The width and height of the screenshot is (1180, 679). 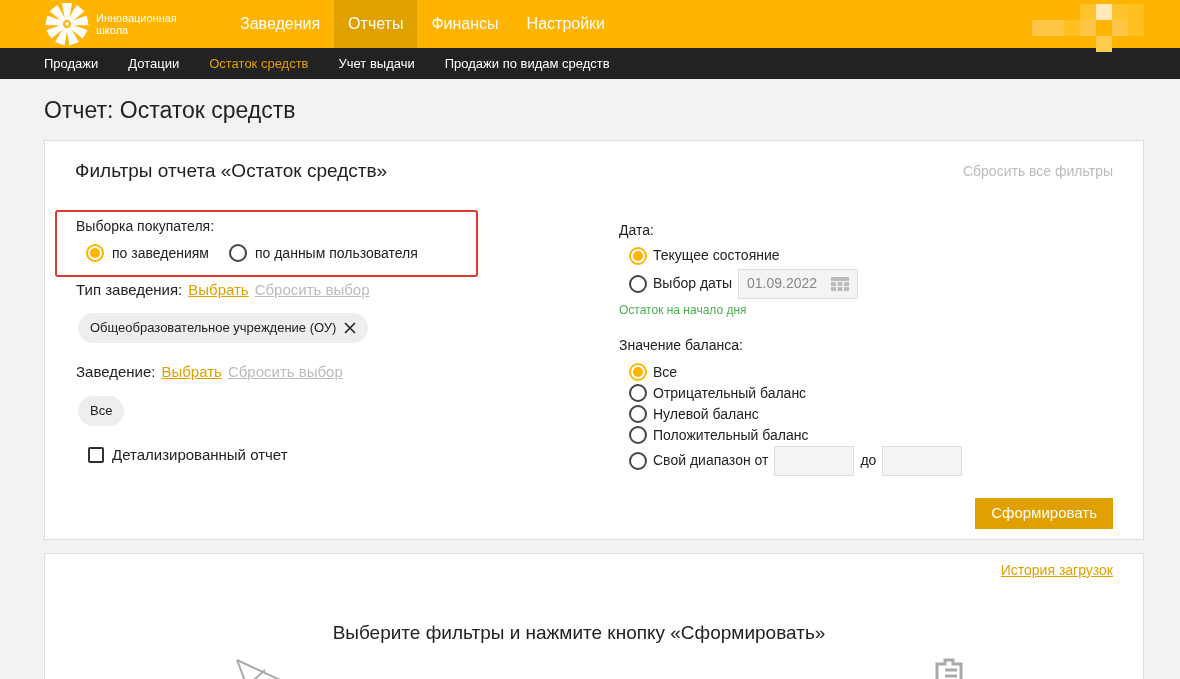 What do you see at coordinates (101, 410) in the screenshot?
I see `filter-chip: Все` at bounding box center [101, 410].